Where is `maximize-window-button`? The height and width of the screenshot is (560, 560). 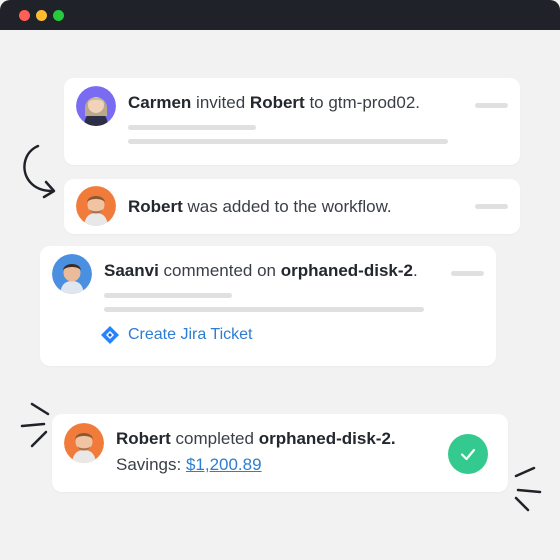 maximize-window-button is located at coordinates (58, 15).